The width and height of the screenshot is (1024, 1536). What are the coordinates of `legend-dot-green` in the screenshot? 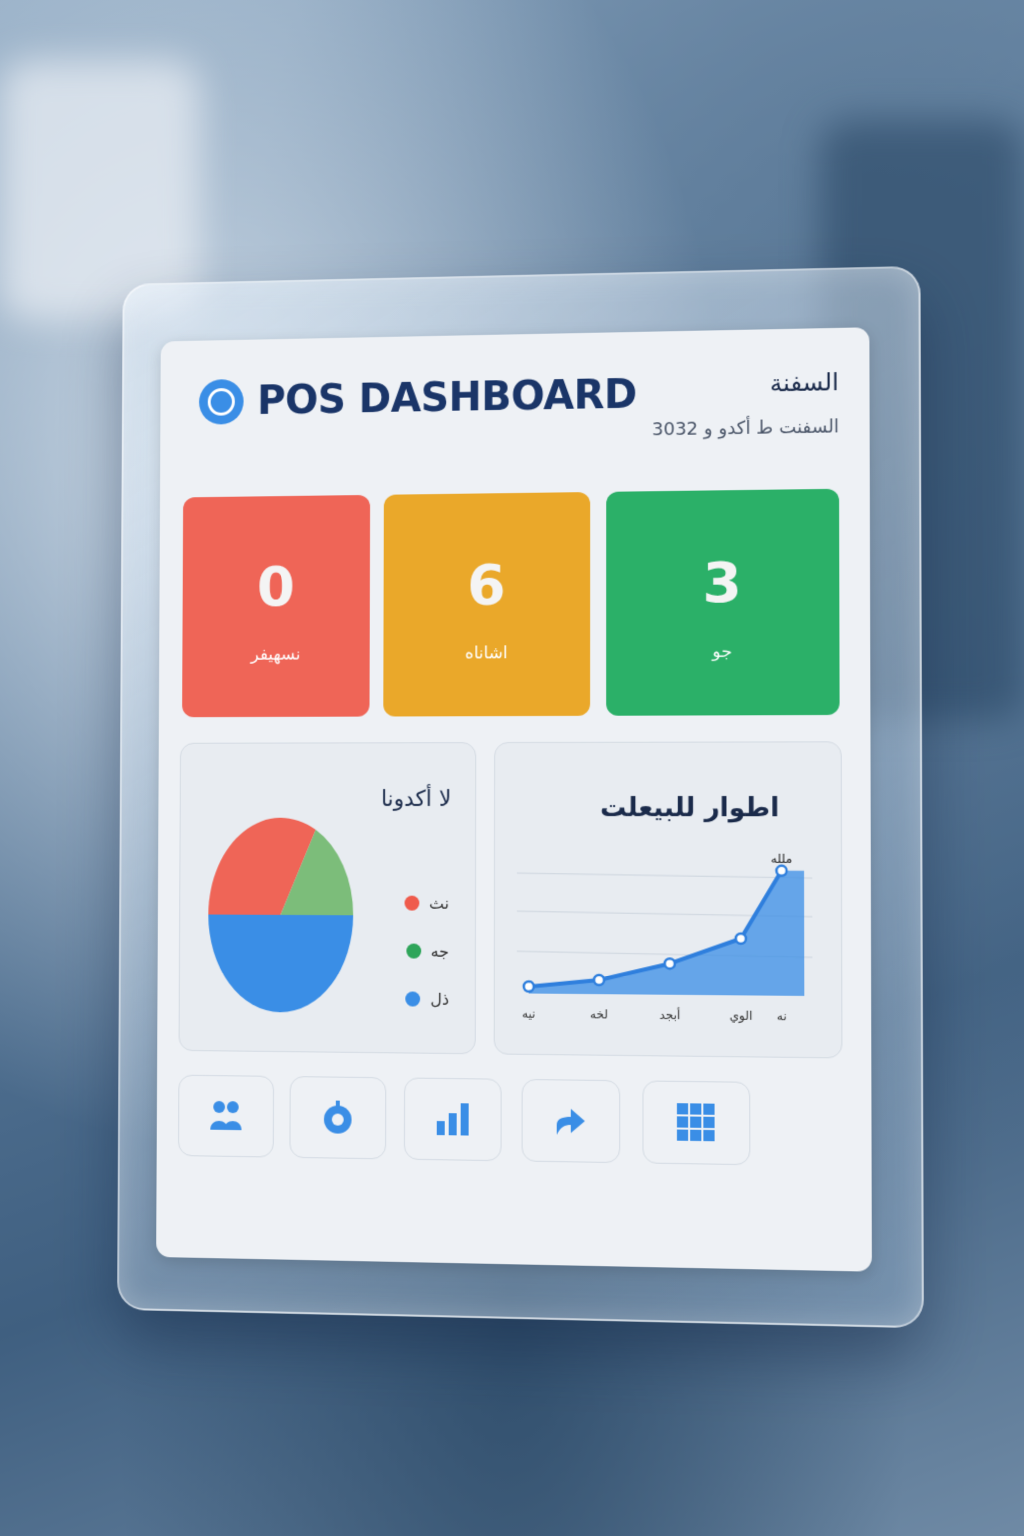 It's located at (413, 950).